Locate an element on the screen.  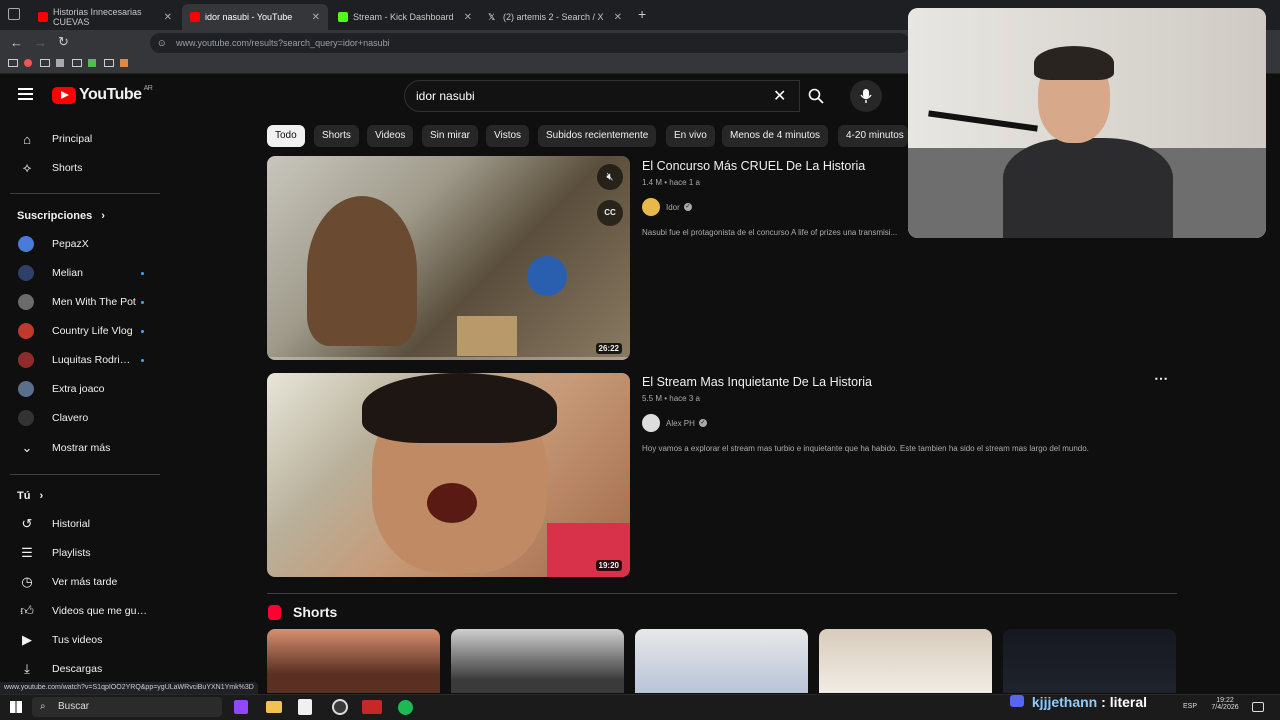
sidebar-item-subscription: PepazX is located at coordinates (80, 244).